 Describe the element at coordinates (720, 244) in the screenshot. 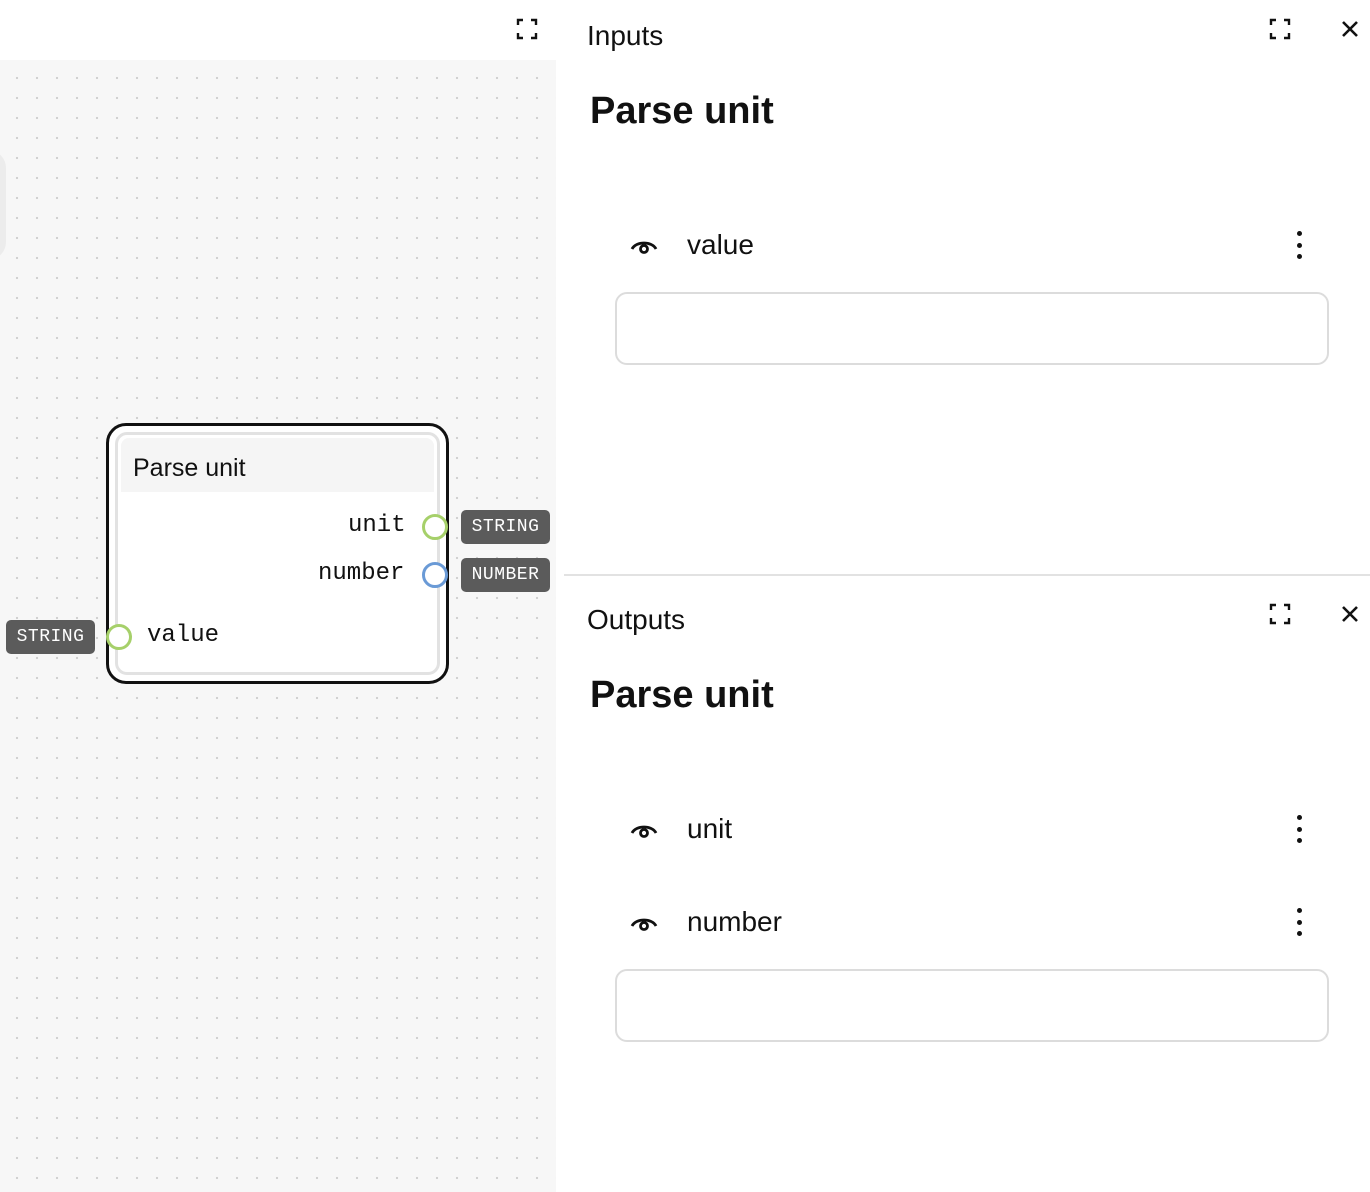

I see `field-label-value: value` at that location.